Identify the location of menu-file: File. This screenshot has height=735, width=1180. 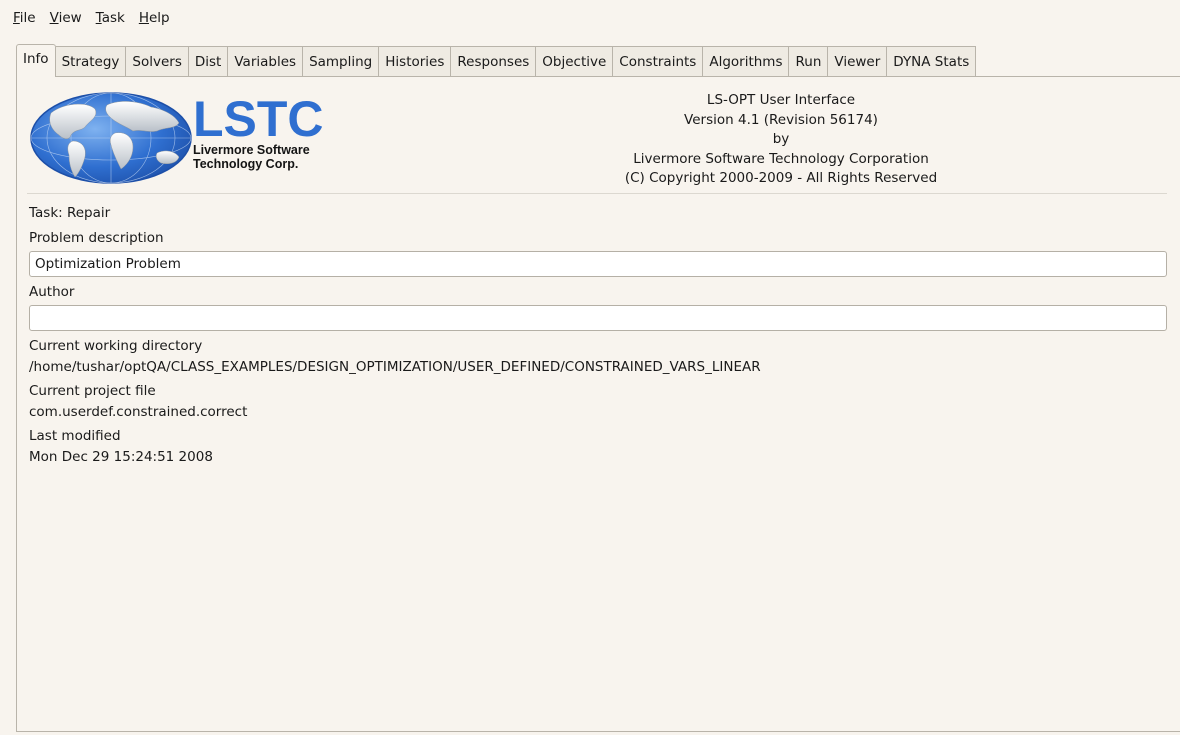
(24, 18).